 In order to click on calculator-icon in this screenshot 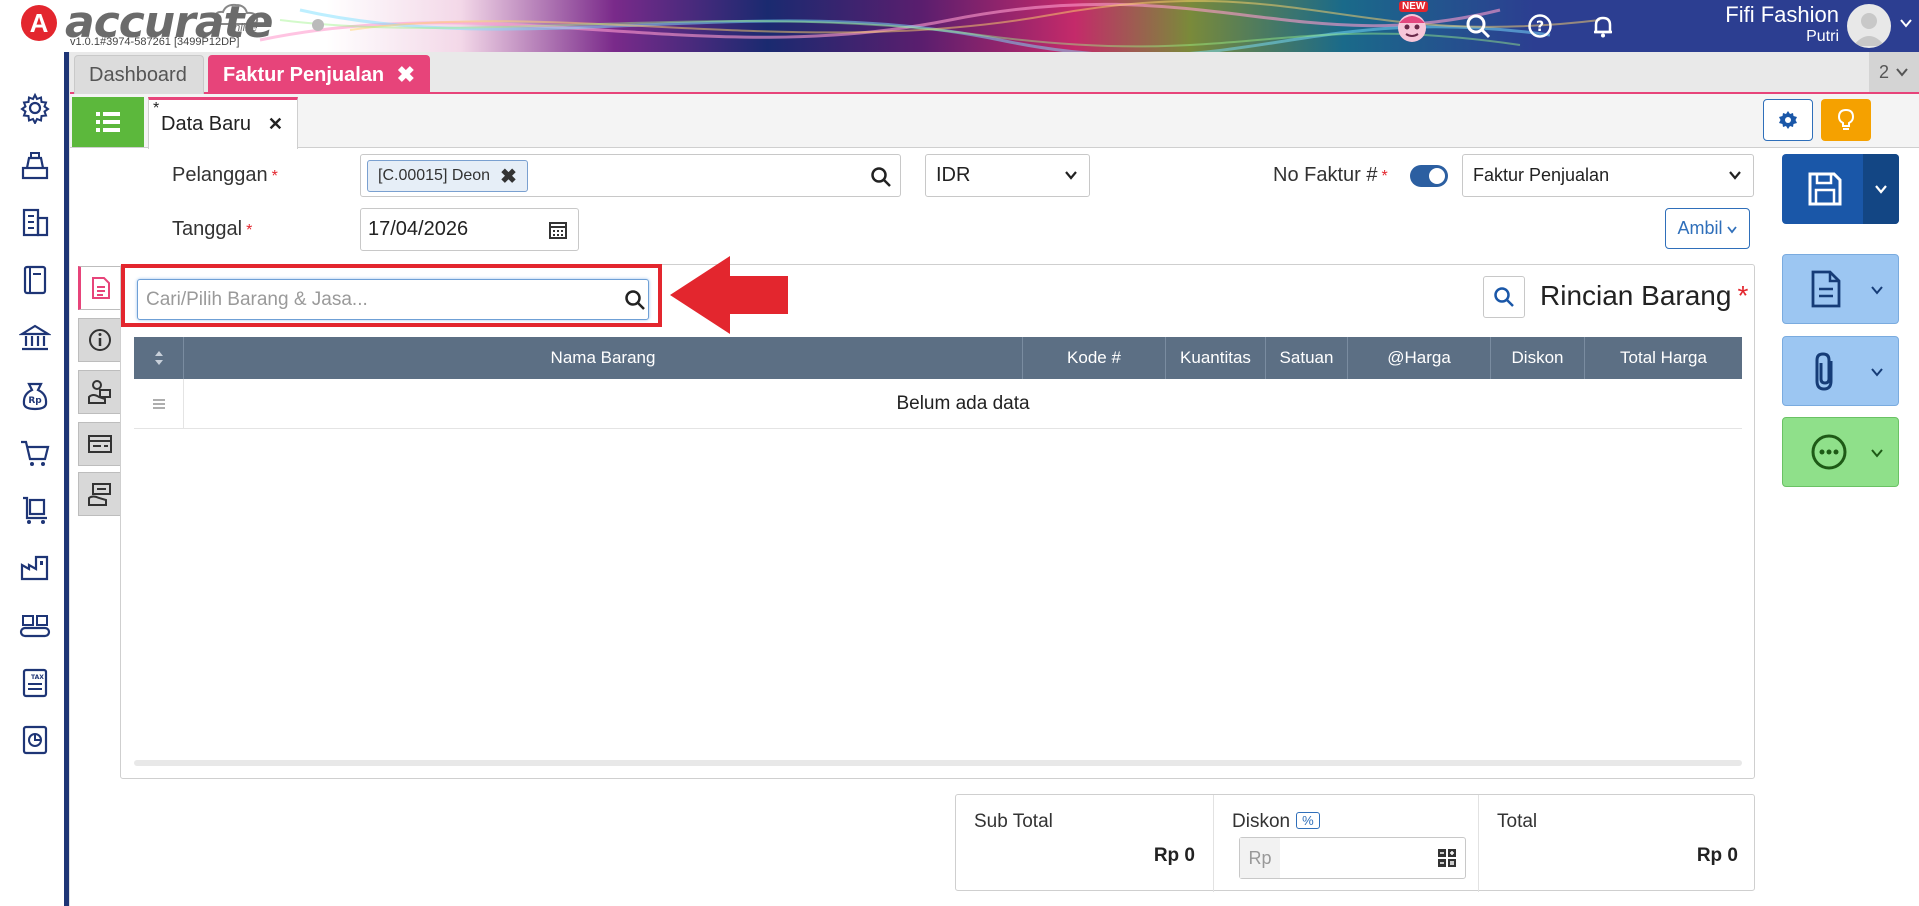, I will do `click(1447, 858)`.